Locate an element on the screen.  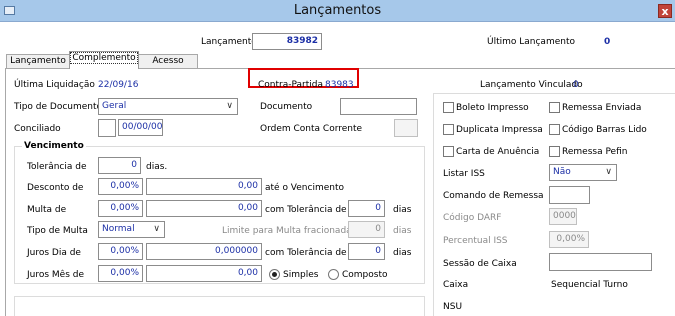
ultima-liquidacao-value: 22/09/16 is located at coordinates (118, 85).